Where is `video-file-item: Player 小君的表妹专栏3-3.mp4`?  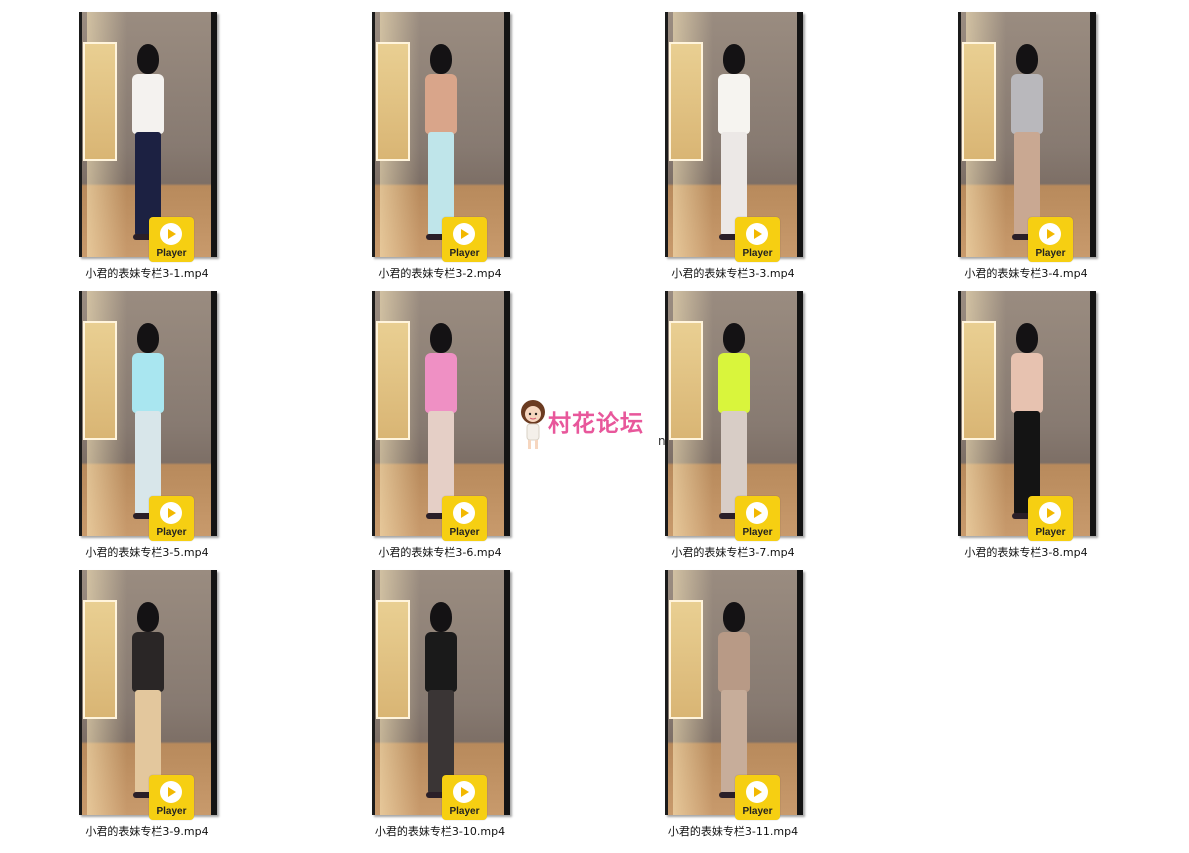
video-file-item: Player 小君的表妹专栏3-3.mp4 is located at coordinates (733, 148).